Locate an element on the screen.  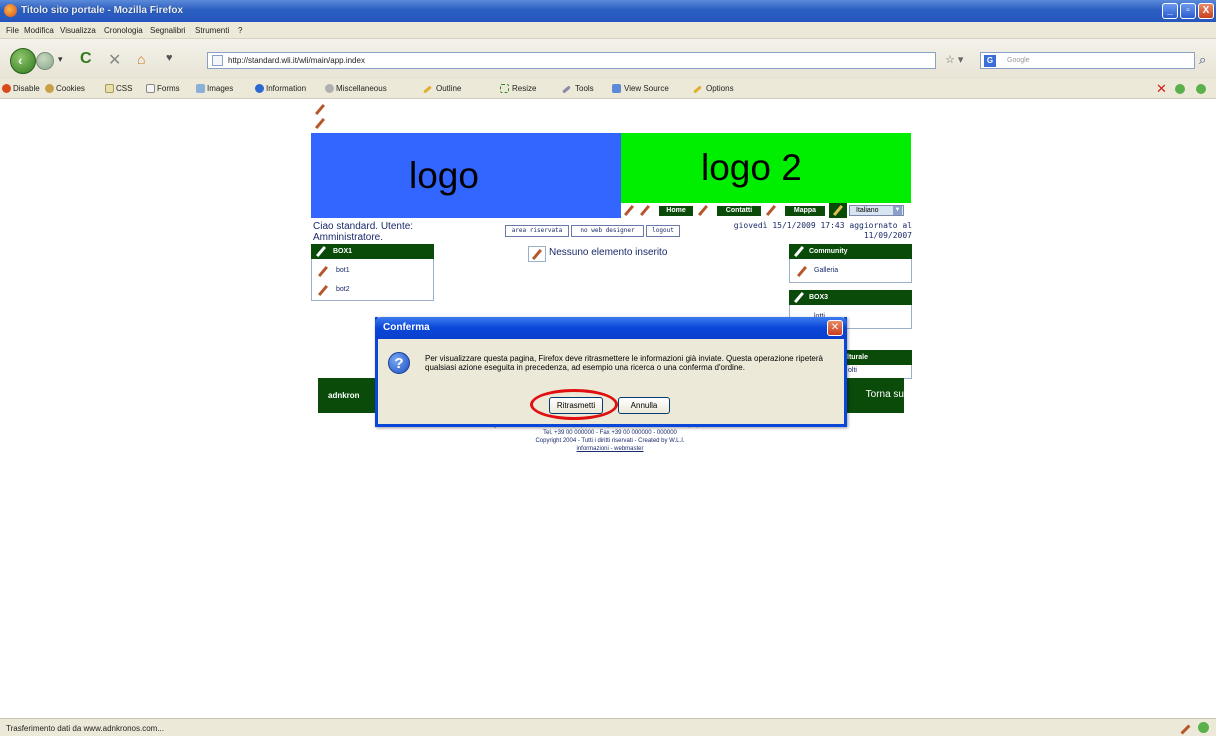
devbar-tools: Tools is located at coordinates (584, 88).